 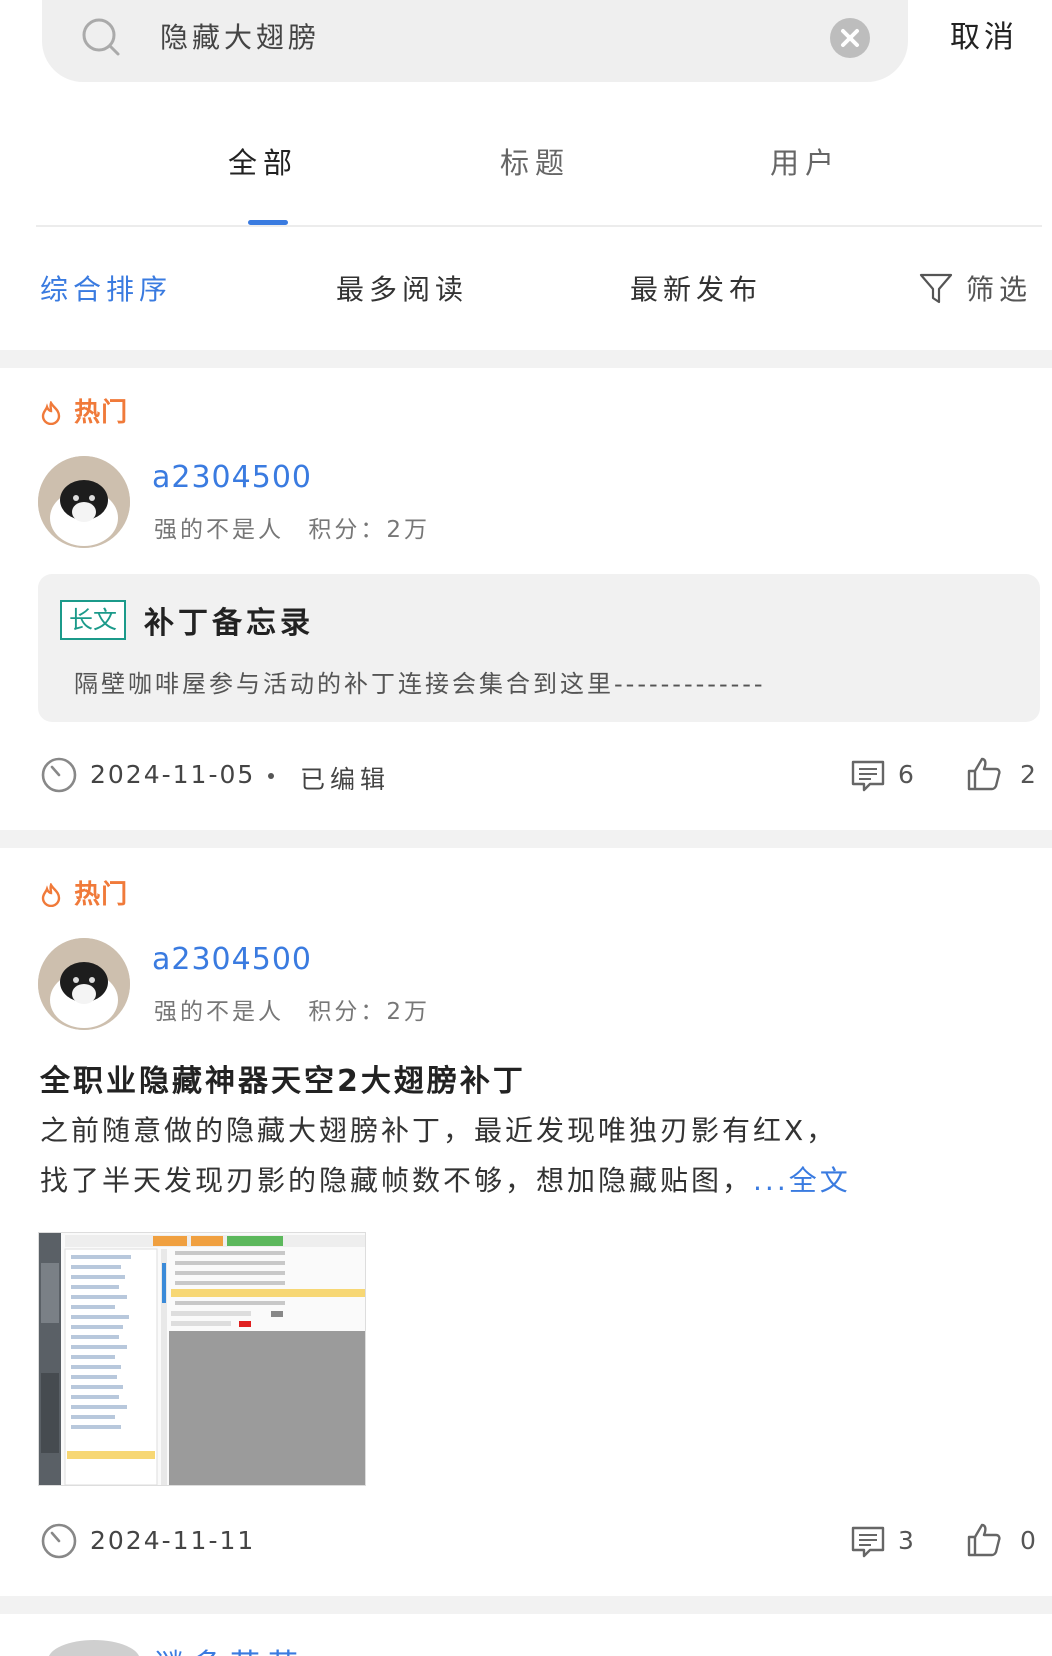 I want to click on sort-most-read: 最多阅读, so click(x=402, y=288).